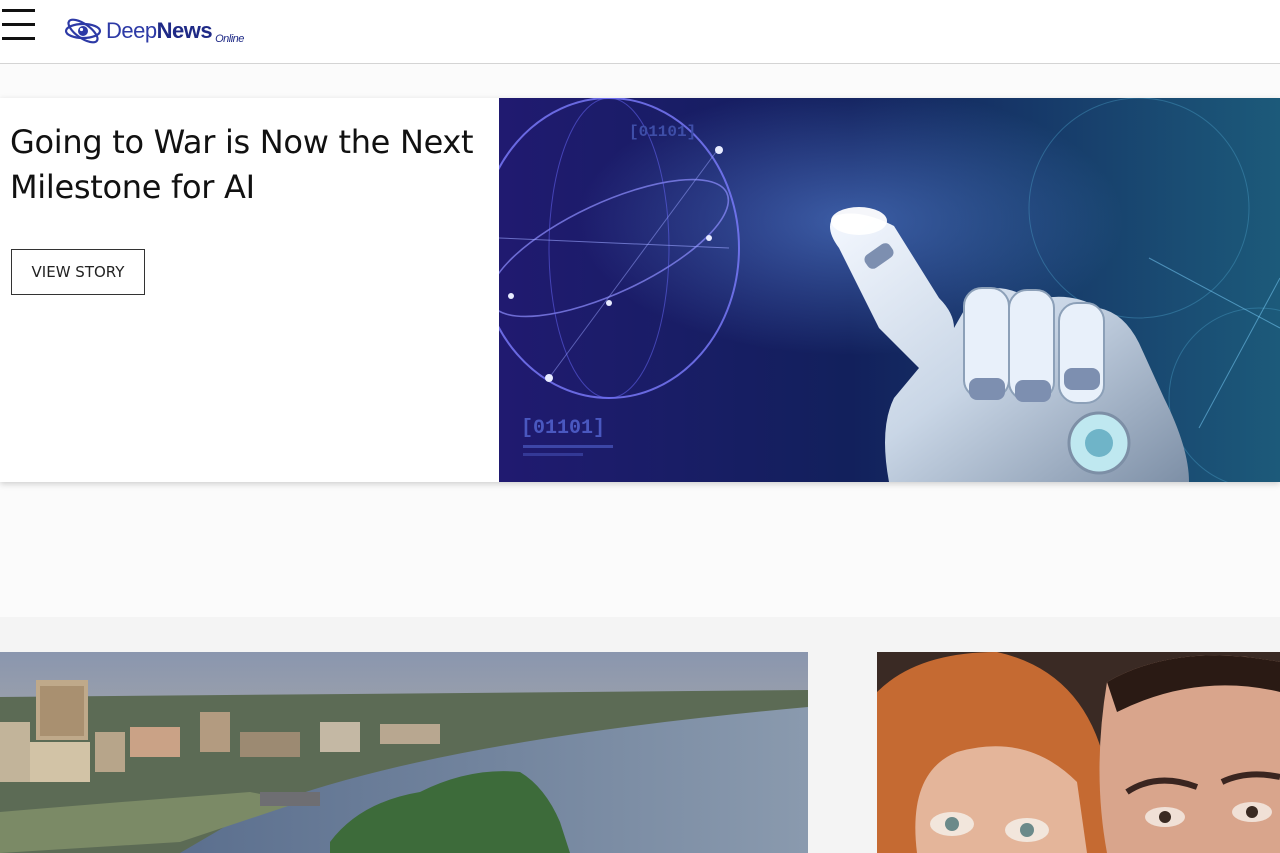  I want to click on site-logo: DeepNews Online, so click(154, 31).